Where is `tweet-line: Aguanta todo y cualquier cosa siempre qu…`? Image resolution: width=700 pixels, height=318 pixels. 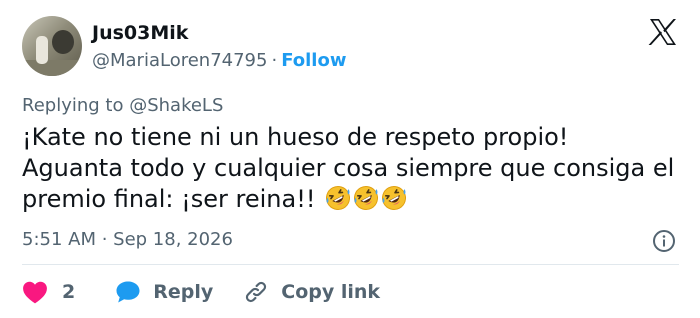 tweet-line: Aguanta todo y cualquier cosa siempre qu… is located at coordinates (348, 168).